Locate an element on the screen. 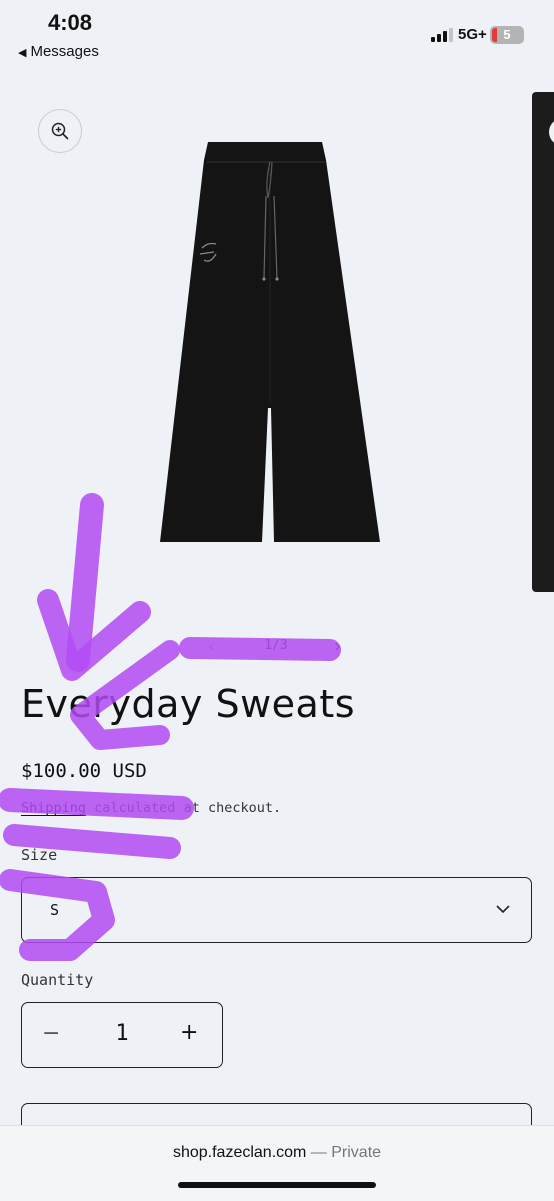 Image resolution: width=554 pixels, height=1201 pixels. zoom-in-icon is located at coordinates (60, 131).